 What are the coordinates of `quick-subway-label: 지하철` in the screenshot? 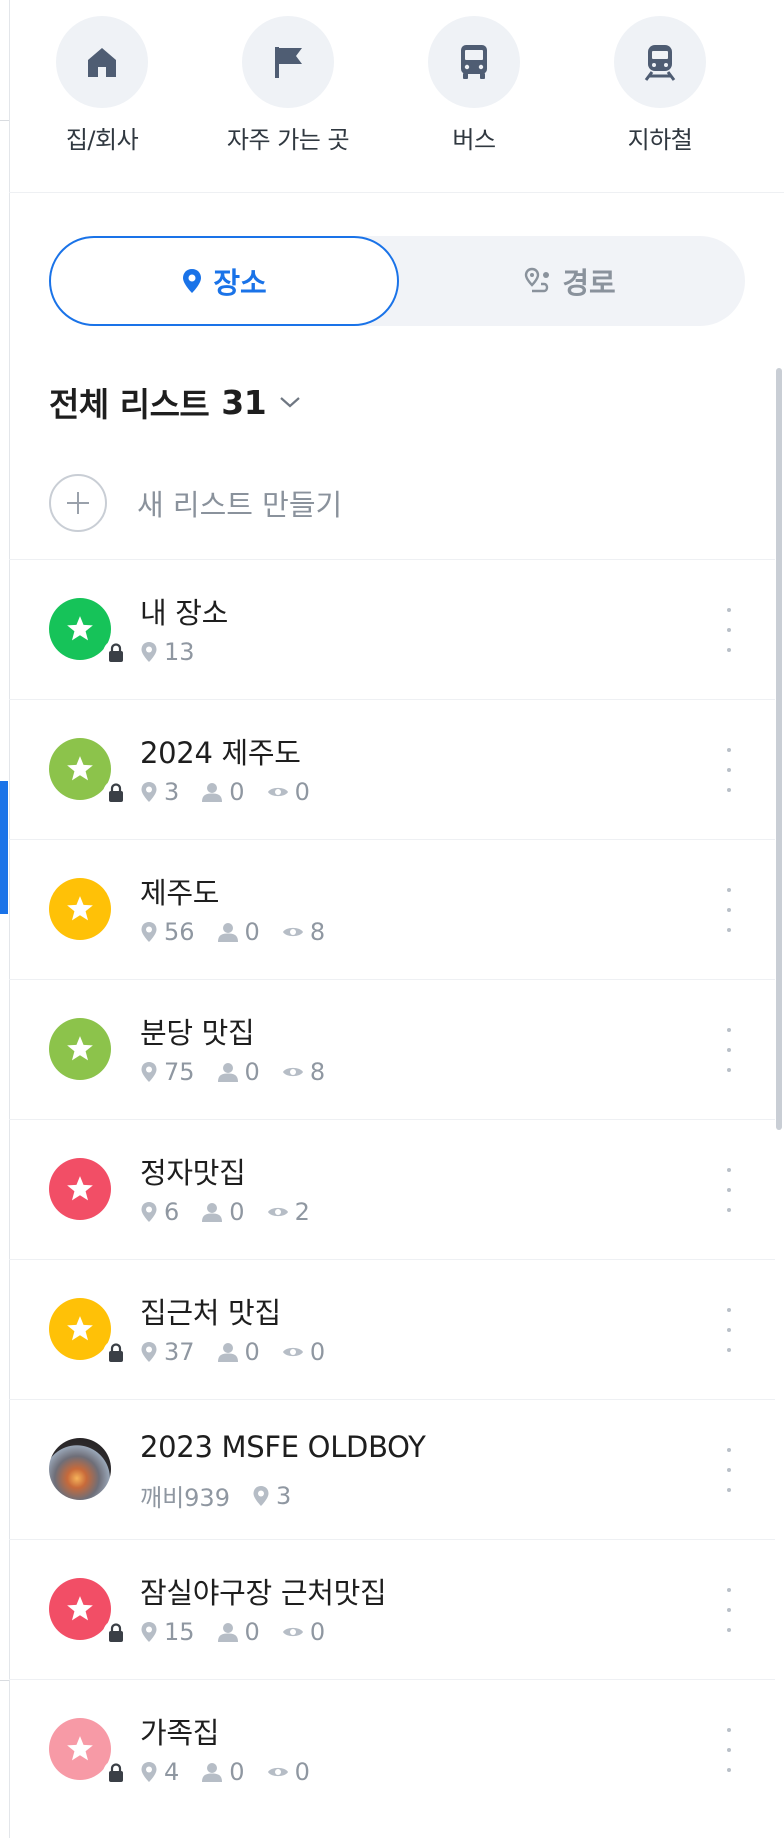 It's located at (660, 140).